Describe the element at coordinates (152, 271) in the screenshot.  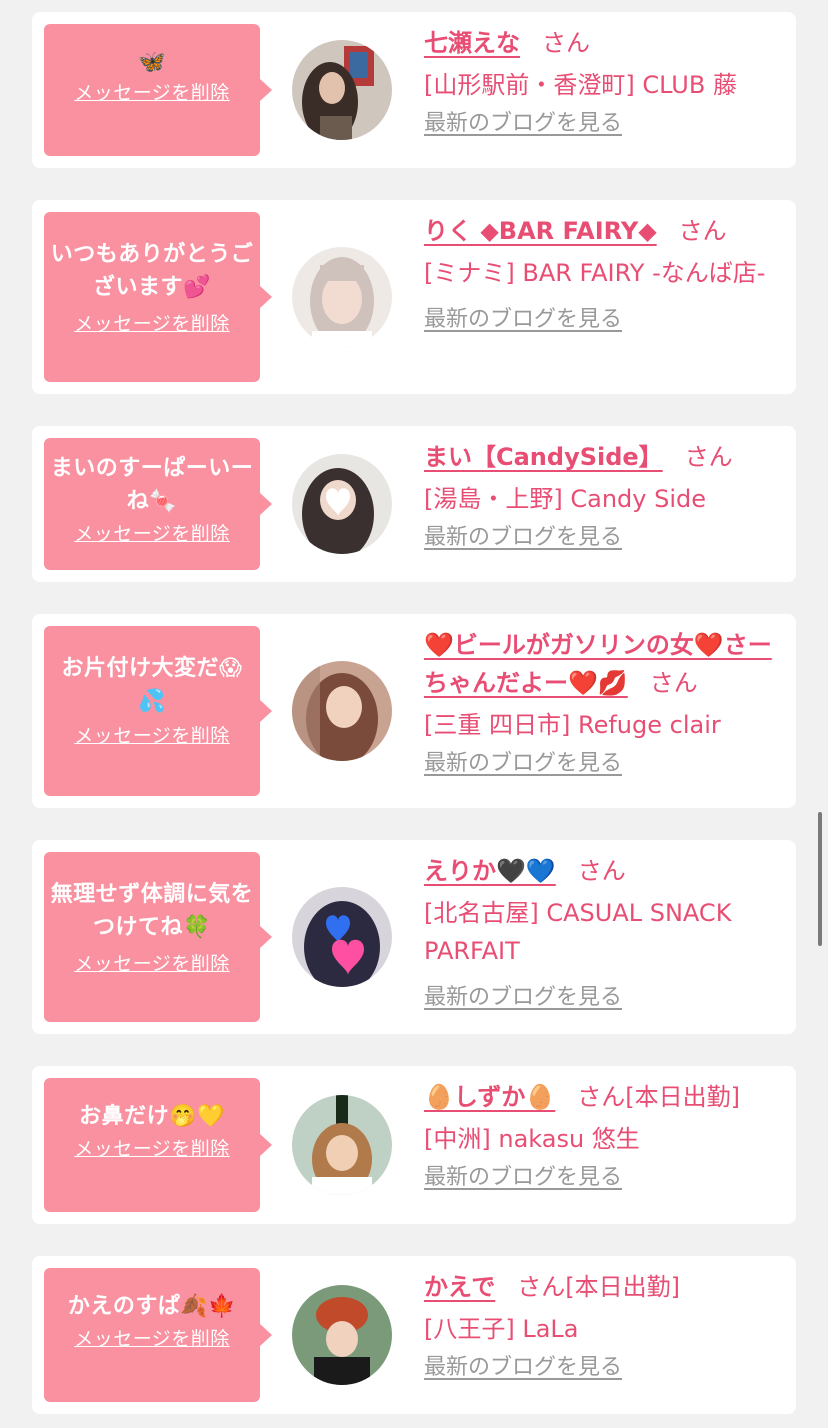
I see `message-text: いつもありがとうございます💕` at that location.